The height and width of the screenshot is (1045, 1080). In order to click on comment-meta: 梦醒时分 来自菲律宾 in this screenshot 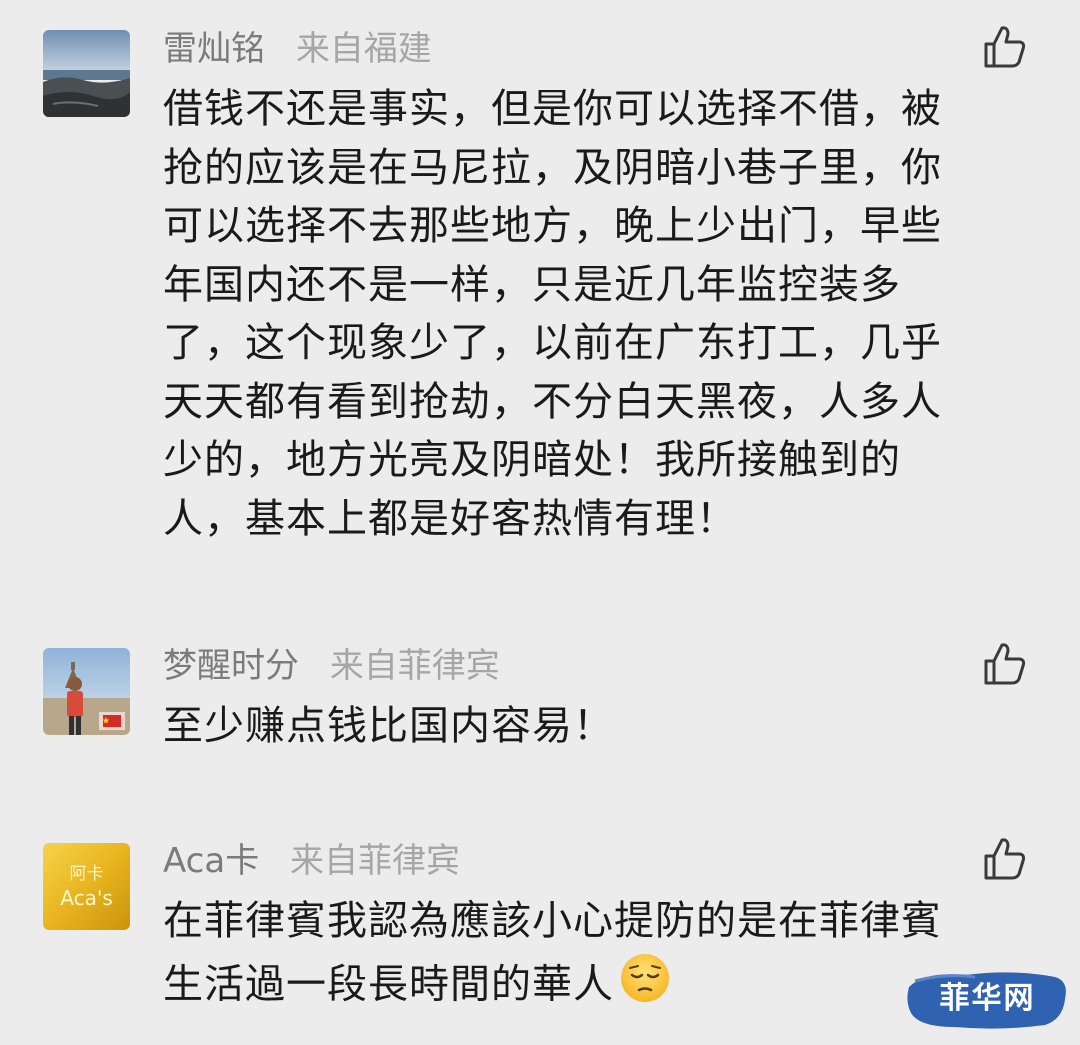, I will do `click(331, 666)`.